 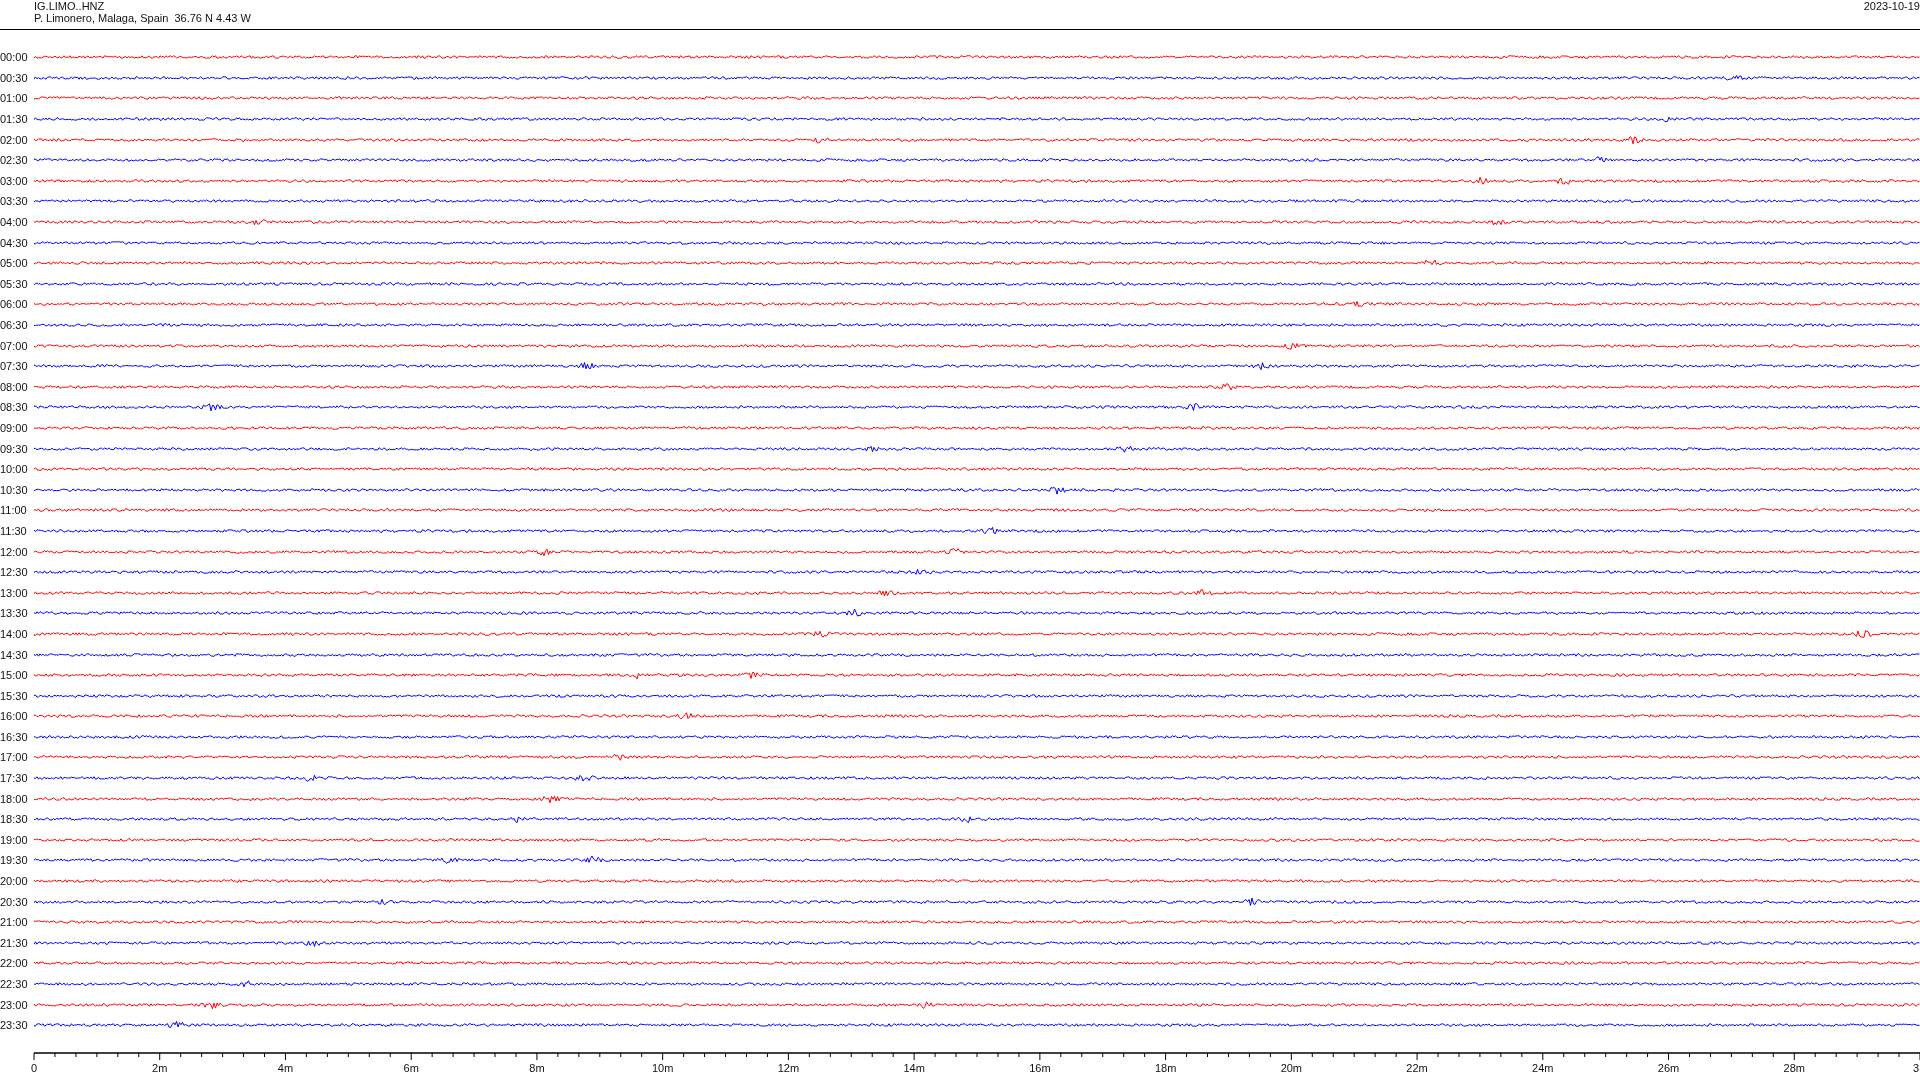 What do you see at coordinates (1165, 1068) in the screenshot?
I see `axis-tick-label: 18m` at bounding box center [1165, 1068].